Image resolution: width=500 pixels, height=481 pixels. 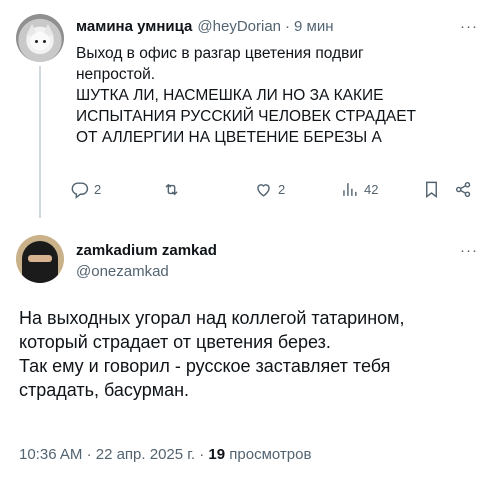 What do you see at coordinates (116, 74) in the screenshot?
I see `text-line: непростой.` at bounding box center [116, 74].